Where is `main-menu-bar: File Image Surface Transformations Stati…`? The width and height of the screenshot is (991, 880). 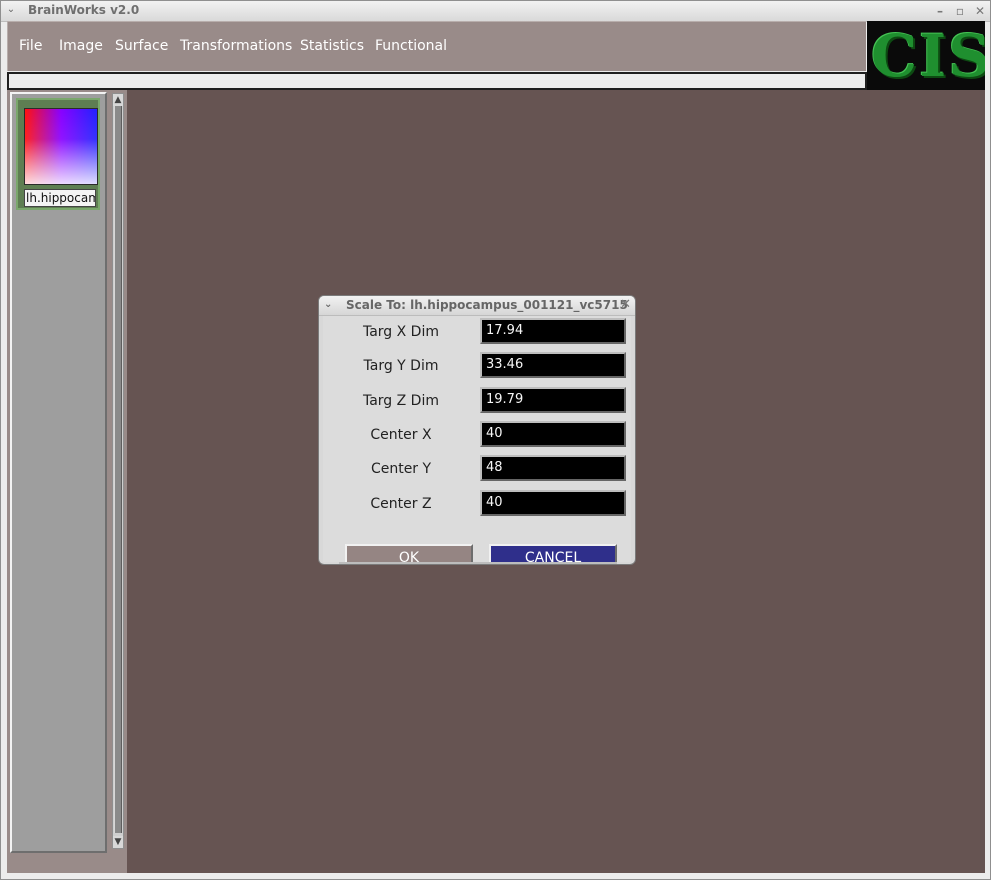 main-menu-bar: File Image Surface Transformations Stati… is located at coordinates (436, 46).